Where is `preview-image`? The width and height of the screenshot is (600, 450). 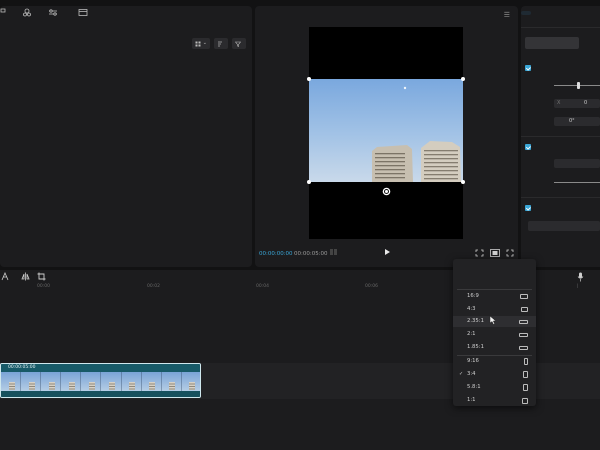 preview-image is located at coordinates (386, 130).